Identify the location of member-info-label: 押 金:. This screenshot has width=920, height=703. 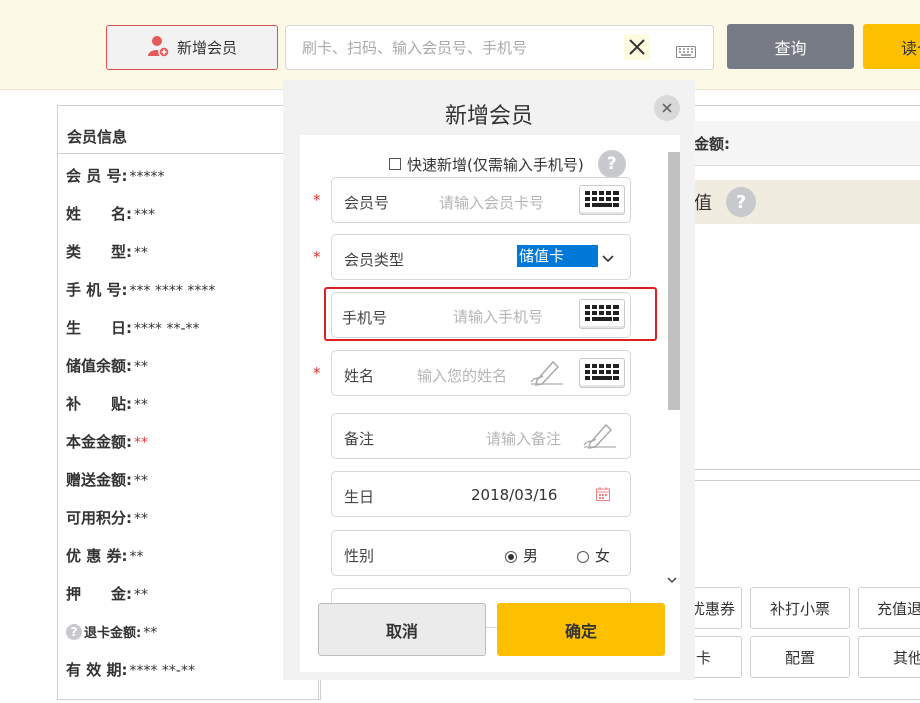
(99, 594).